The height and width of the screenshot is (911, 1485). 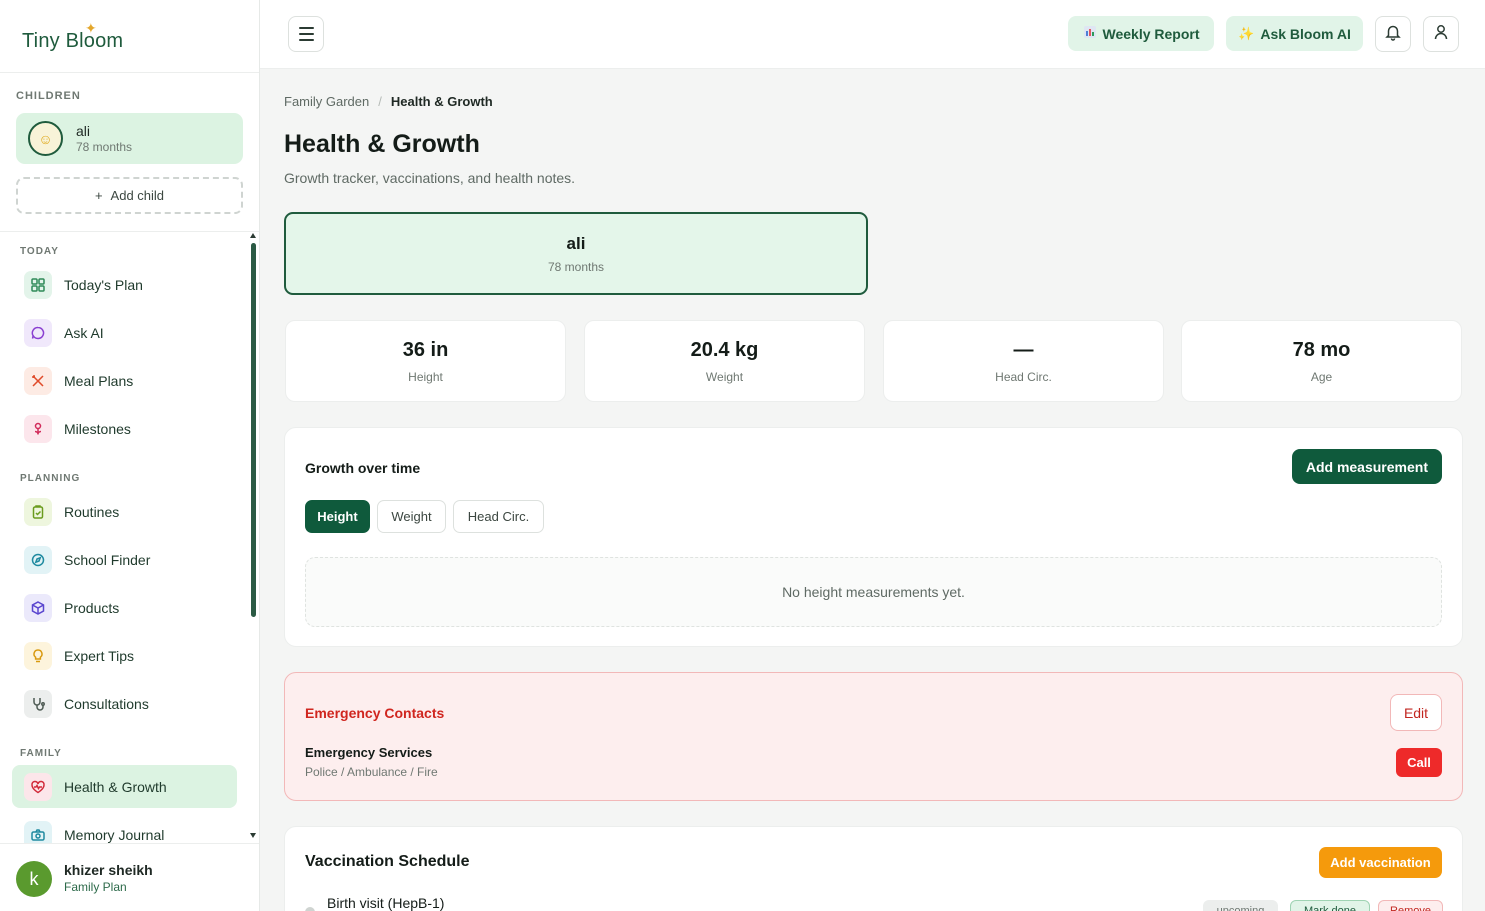 I want to click on stethoscope-icon, so click(x=38, y=703).